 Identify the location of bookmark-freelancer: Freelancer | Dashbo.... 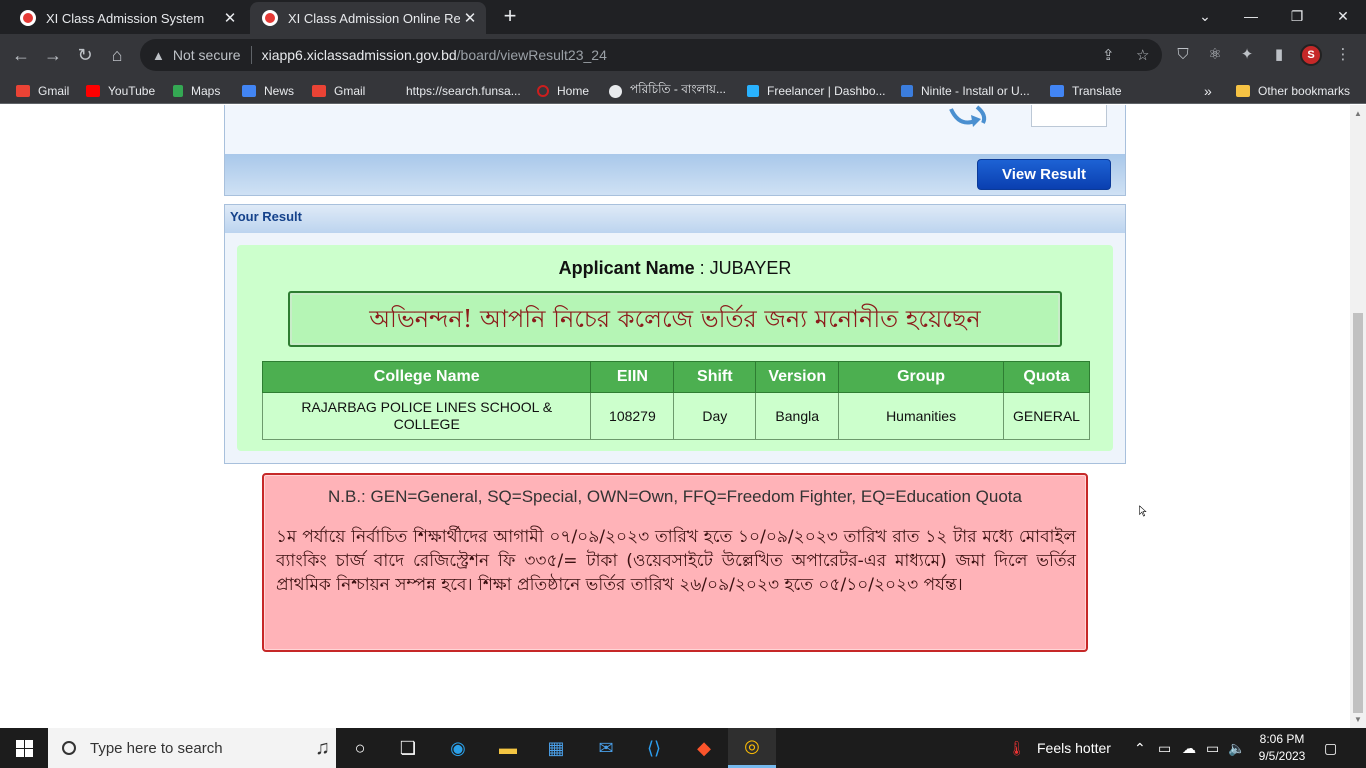
(816, 91).